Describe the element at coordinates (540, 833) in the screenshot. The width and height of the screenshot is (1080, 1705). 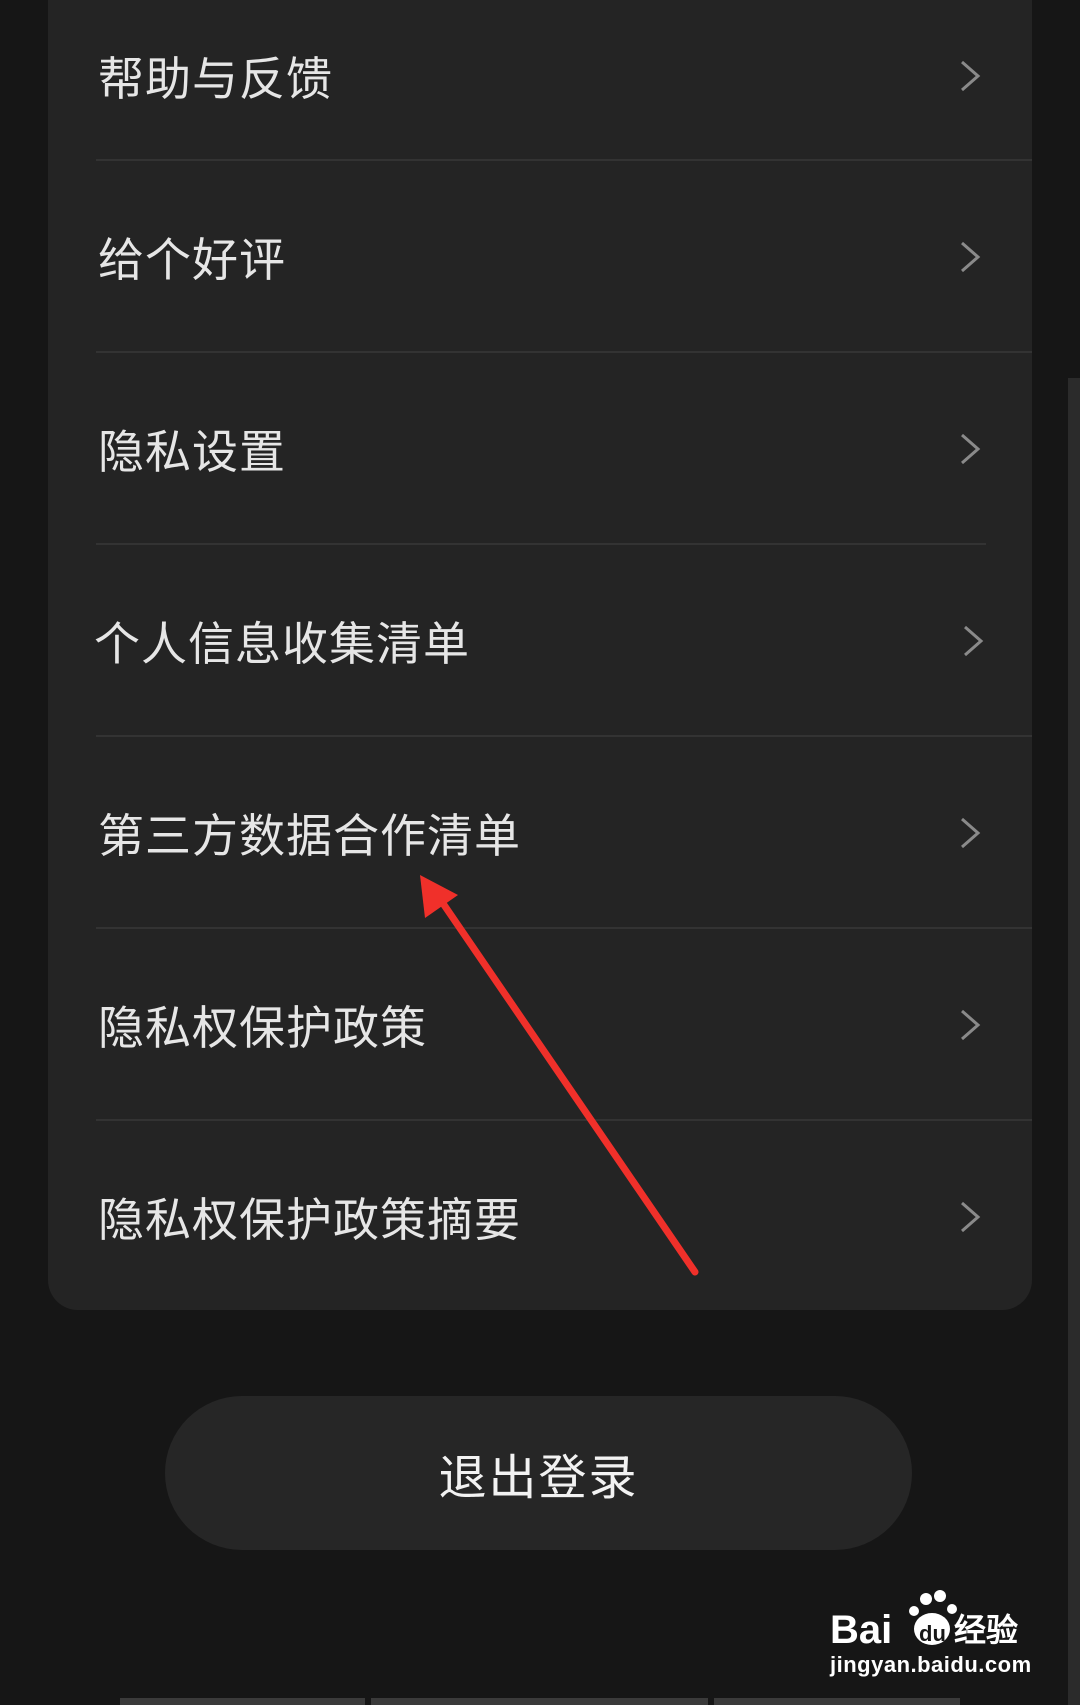
I see `menu-item-third-party-list: 第三方数据合作清单` at that location.